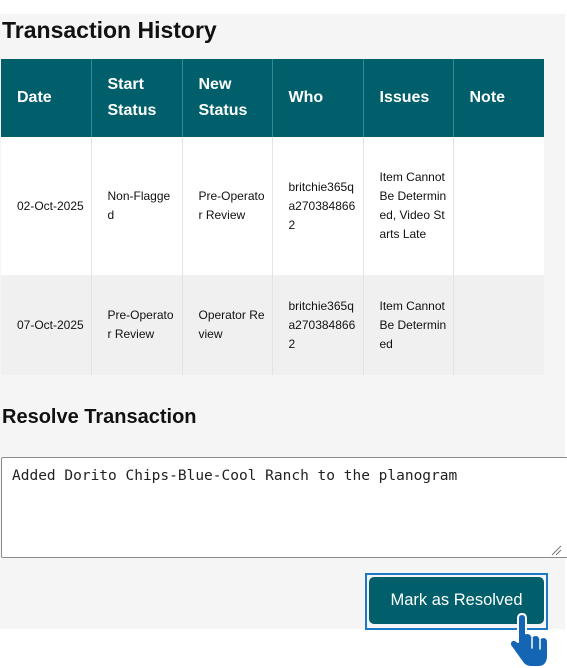  I want to click on cell-date: 02-Oct-2025, so click(46, 206).